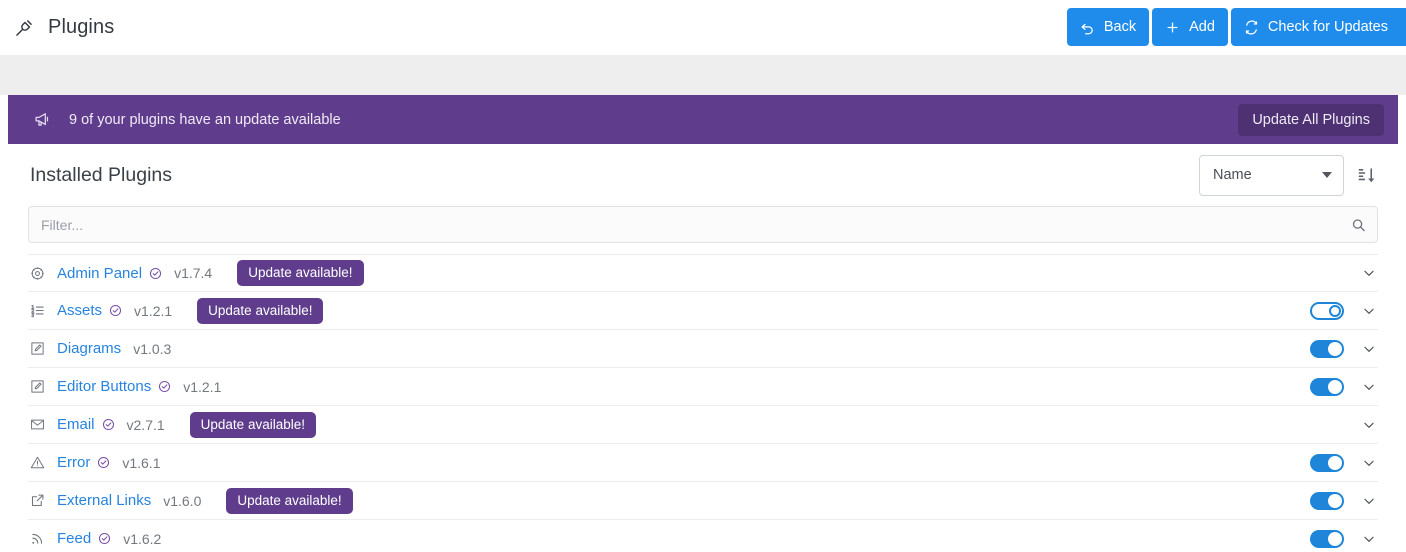 The width and height of the screenshot is (1406, 552). I want to click on top-bar: Plugins Back Add Check for Updates, so click(703, 27).